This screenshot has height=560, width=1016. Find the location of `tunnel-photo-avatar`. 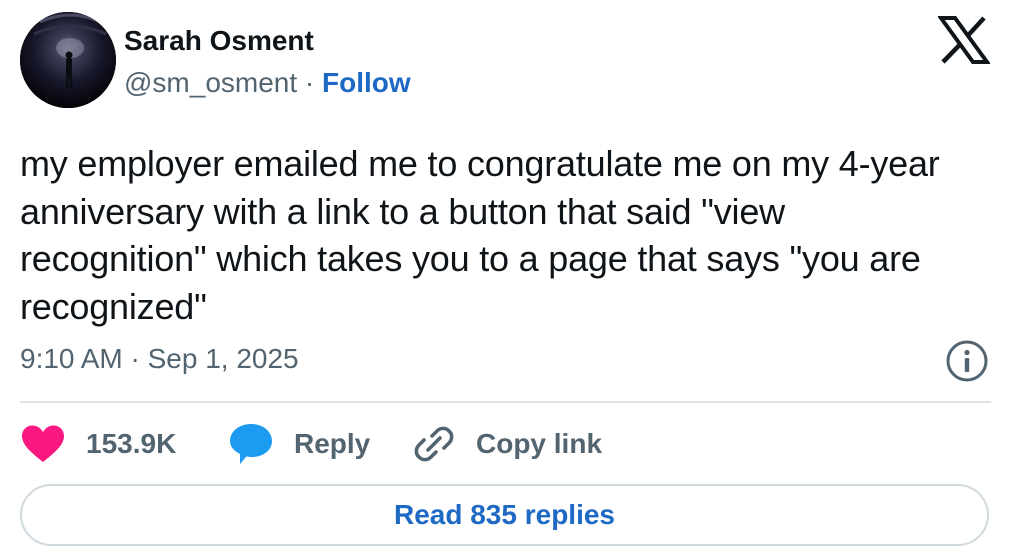

tunnel-photo-avatar is located at coordinates (68, 60).